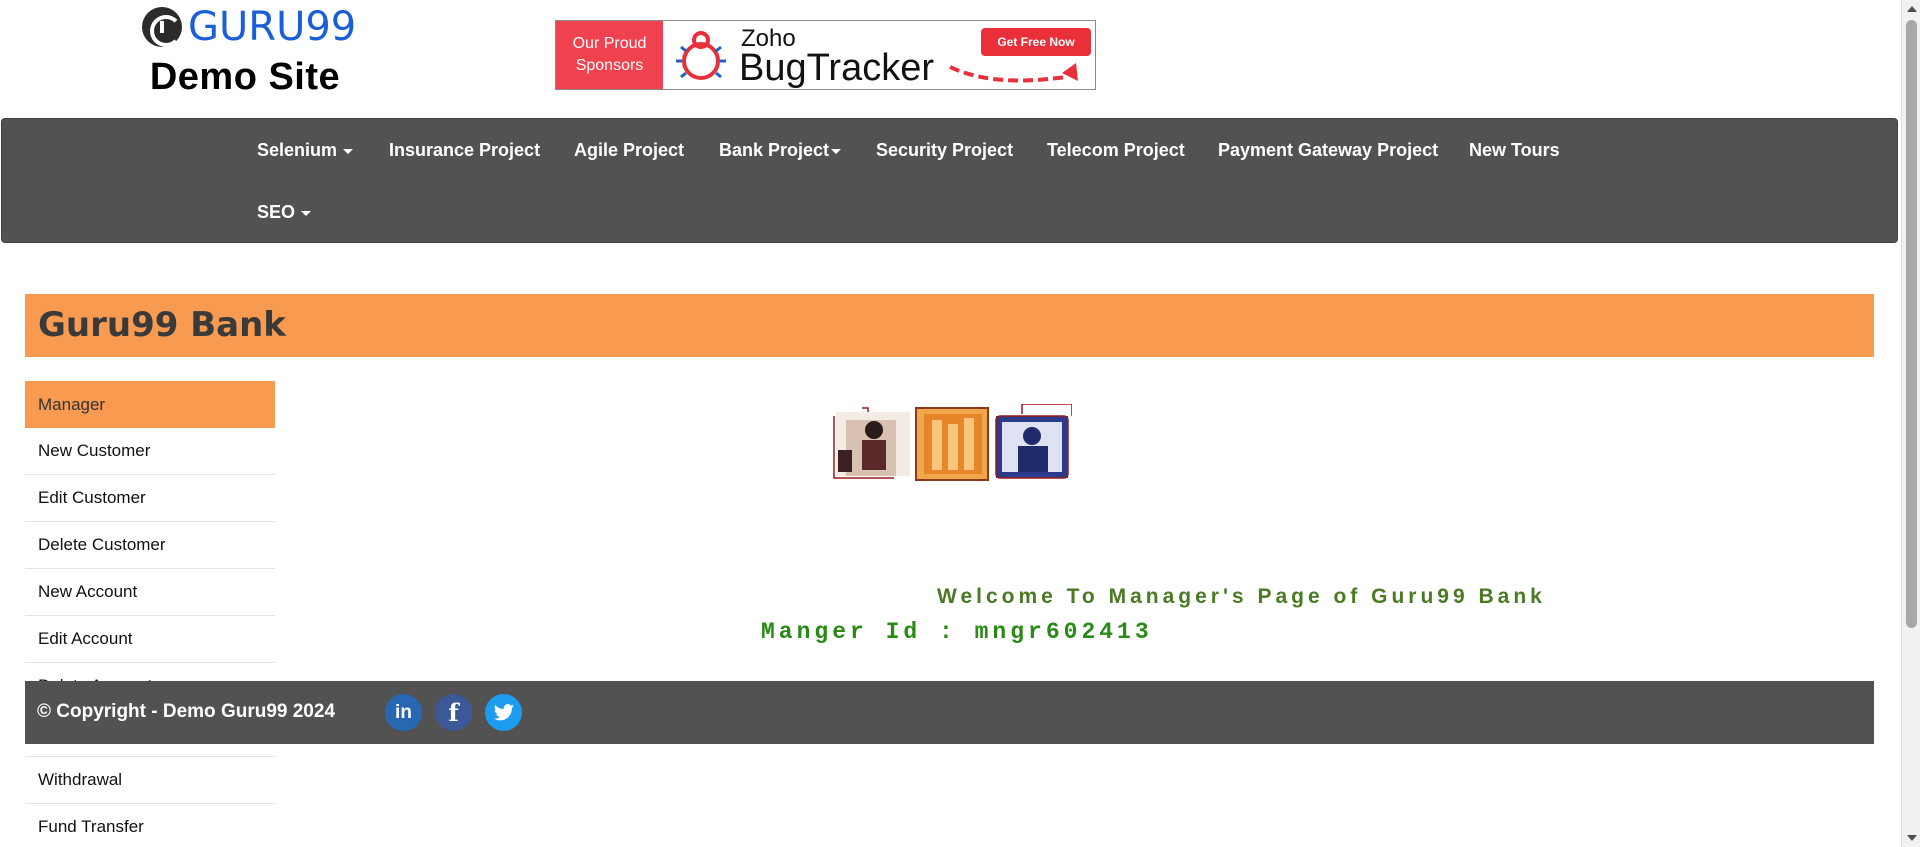 The image size is (1920, 847). Describe the element at coordinates (150, 545) in the screenshot. I see `sidebar-item-delete-customer: Delete Customer` at that location.